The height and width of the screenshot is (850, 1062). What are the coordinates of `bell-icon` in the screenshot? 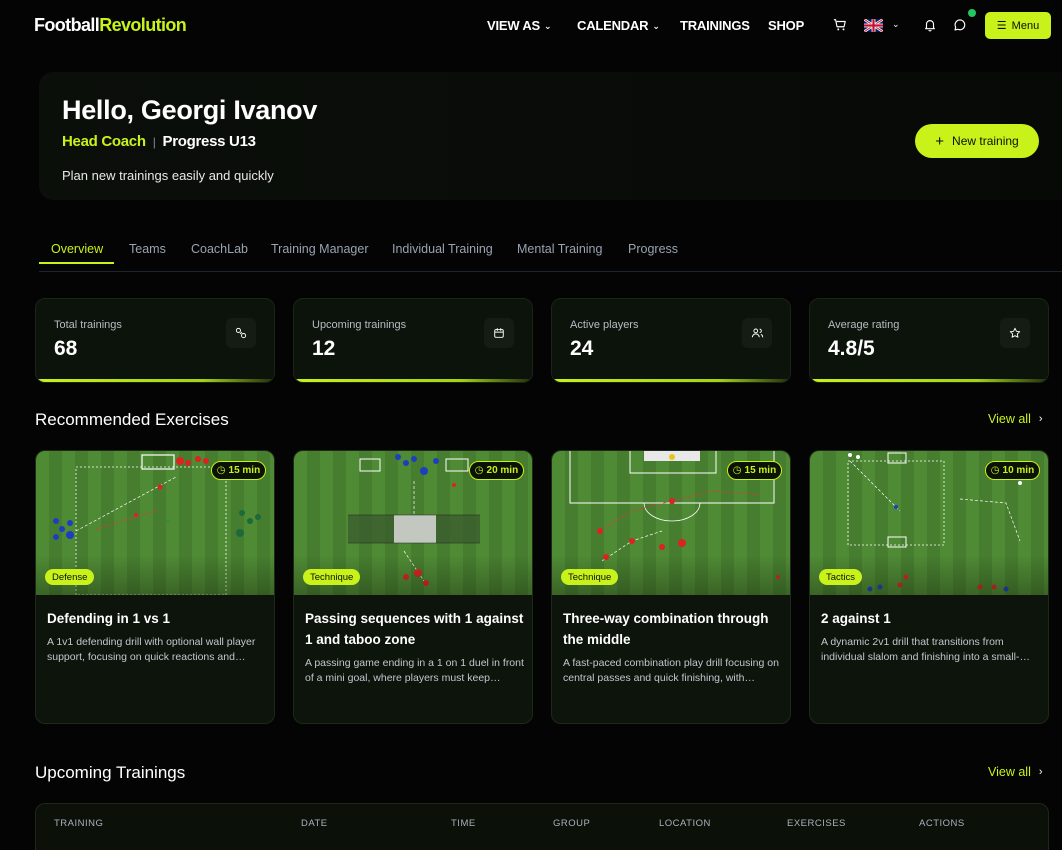 It's located at (930, 25).